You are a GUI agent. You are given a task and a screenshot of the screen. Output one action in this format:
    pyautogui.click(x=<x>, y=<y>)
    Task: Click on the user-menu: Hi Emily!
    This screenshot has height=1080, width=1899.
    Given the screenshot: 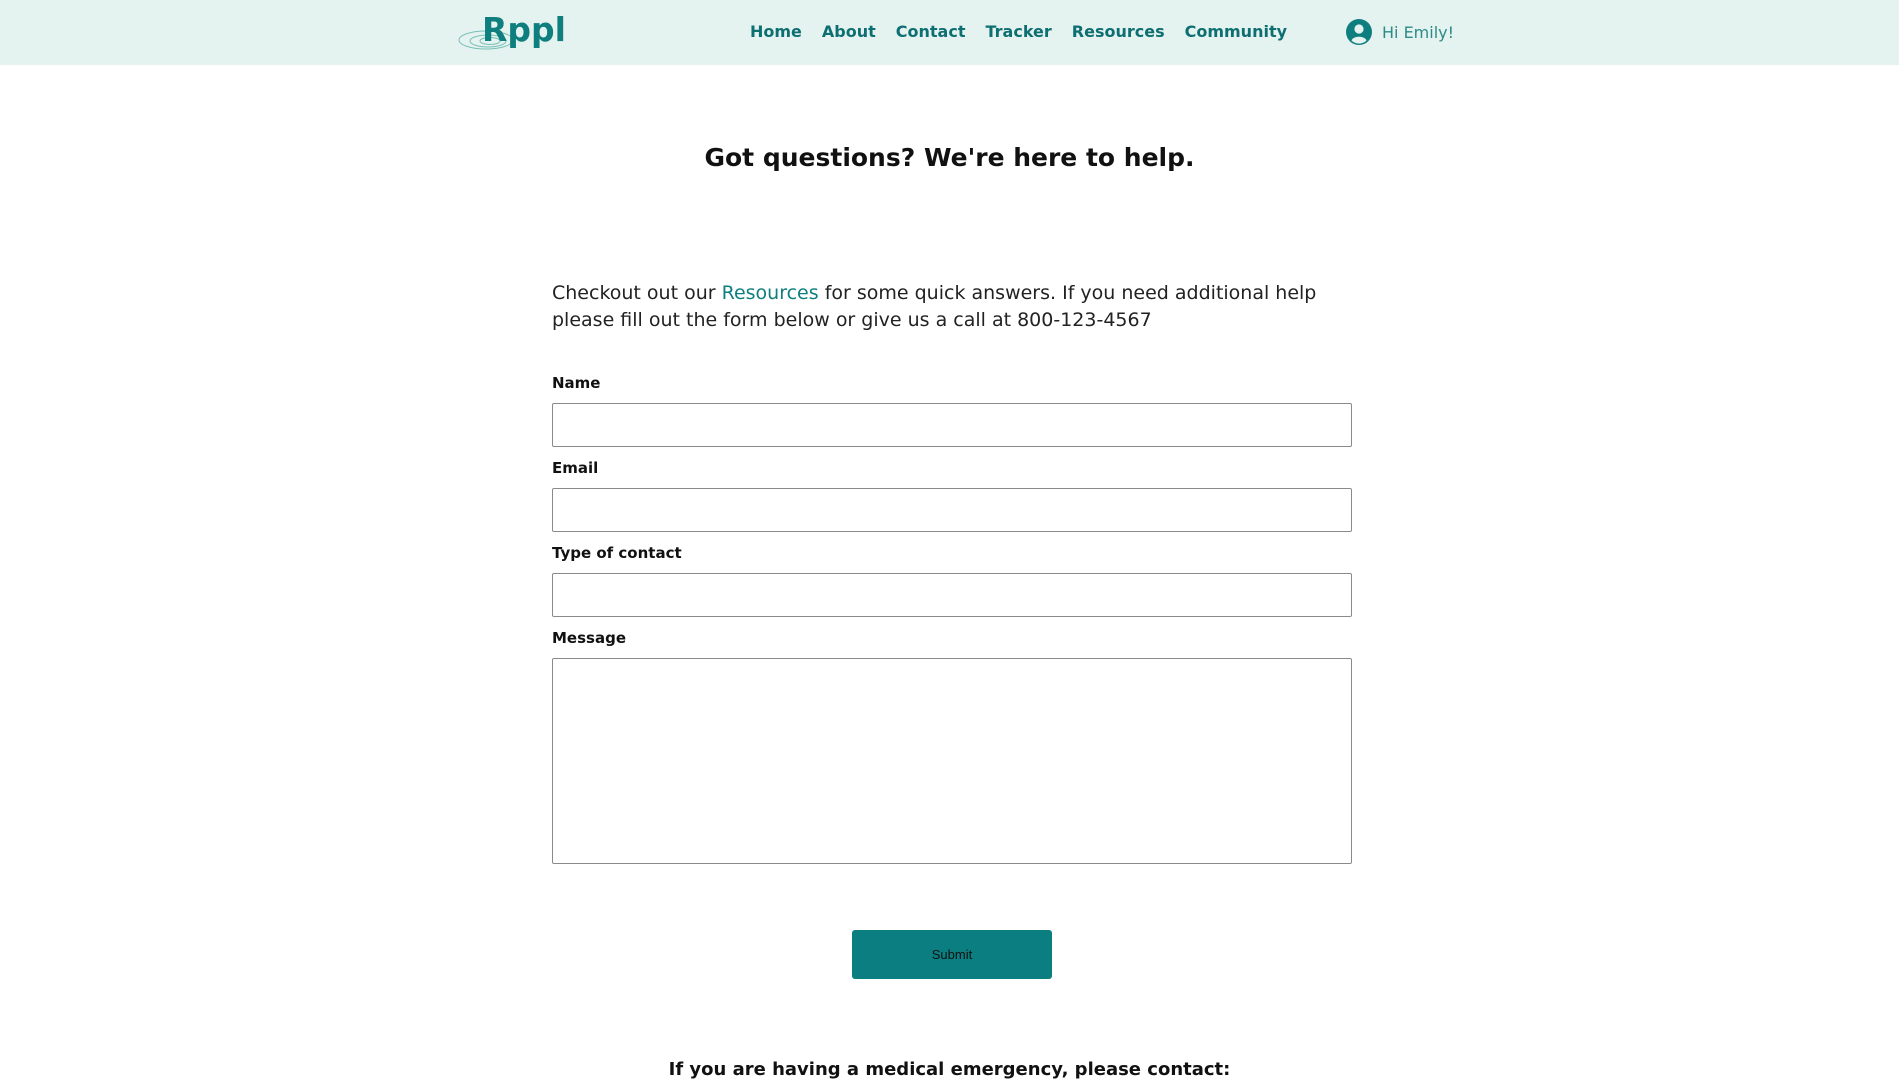 What is the action you would take?
    pyautogui.click(x=1400, y=32)
    